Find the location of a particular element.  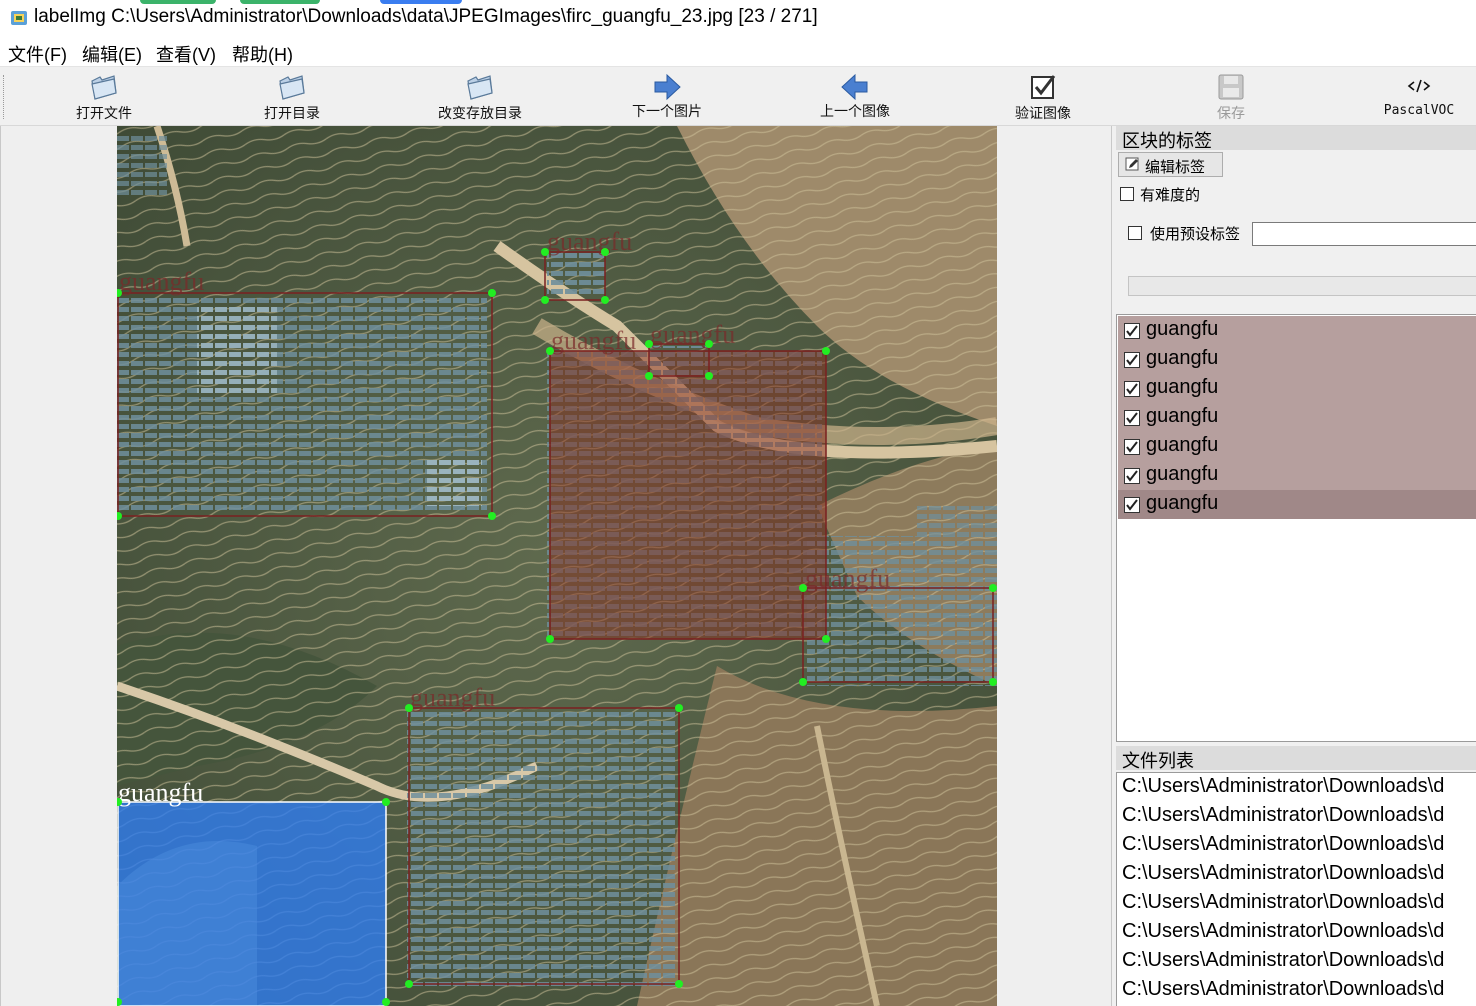

next-image-button: 下一个图片 is located at coordinates (667, 97).